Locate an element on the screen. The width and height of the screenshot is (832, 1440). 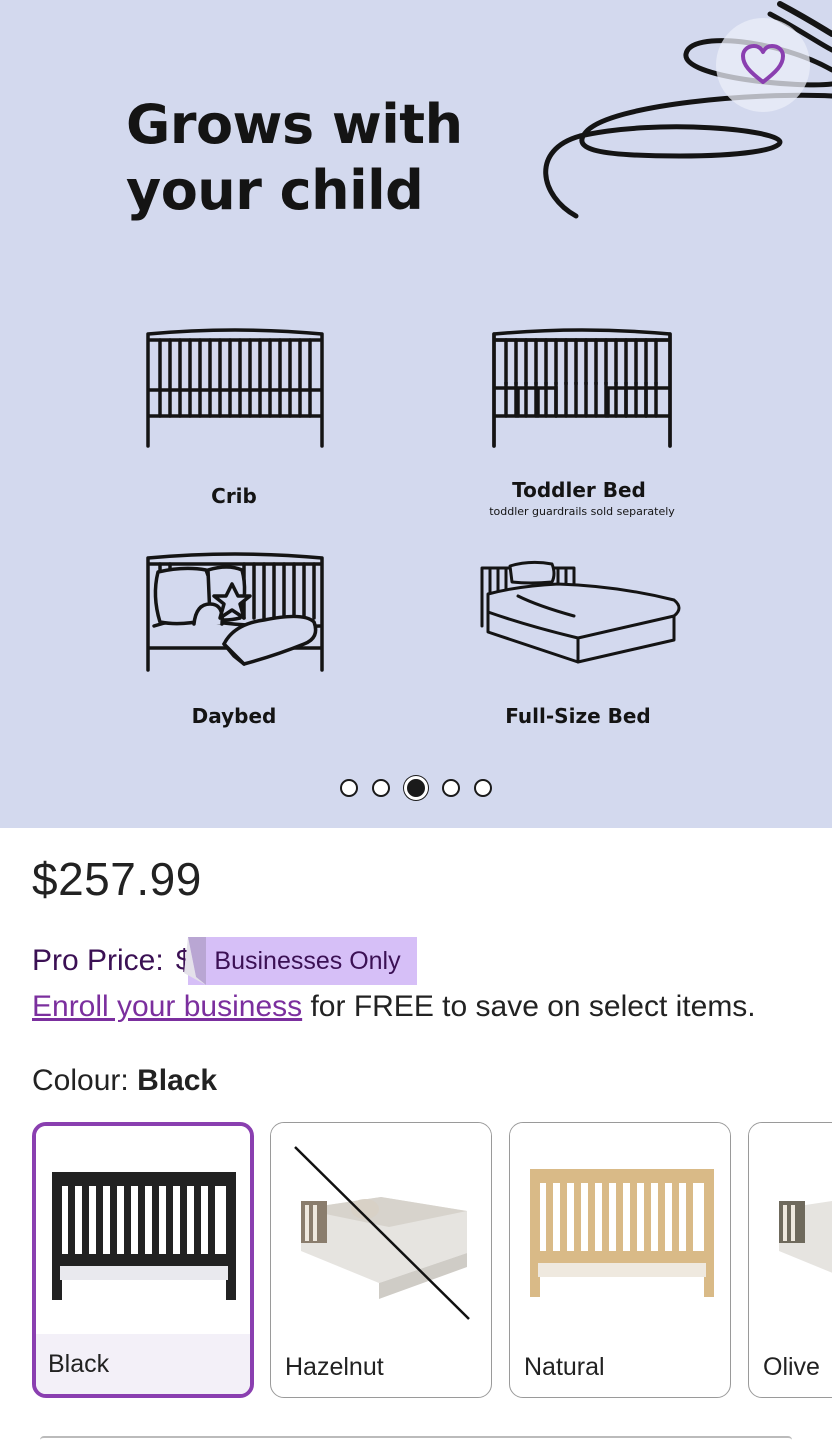
toddler-bed-illustration is located at coordinates (582, 388).